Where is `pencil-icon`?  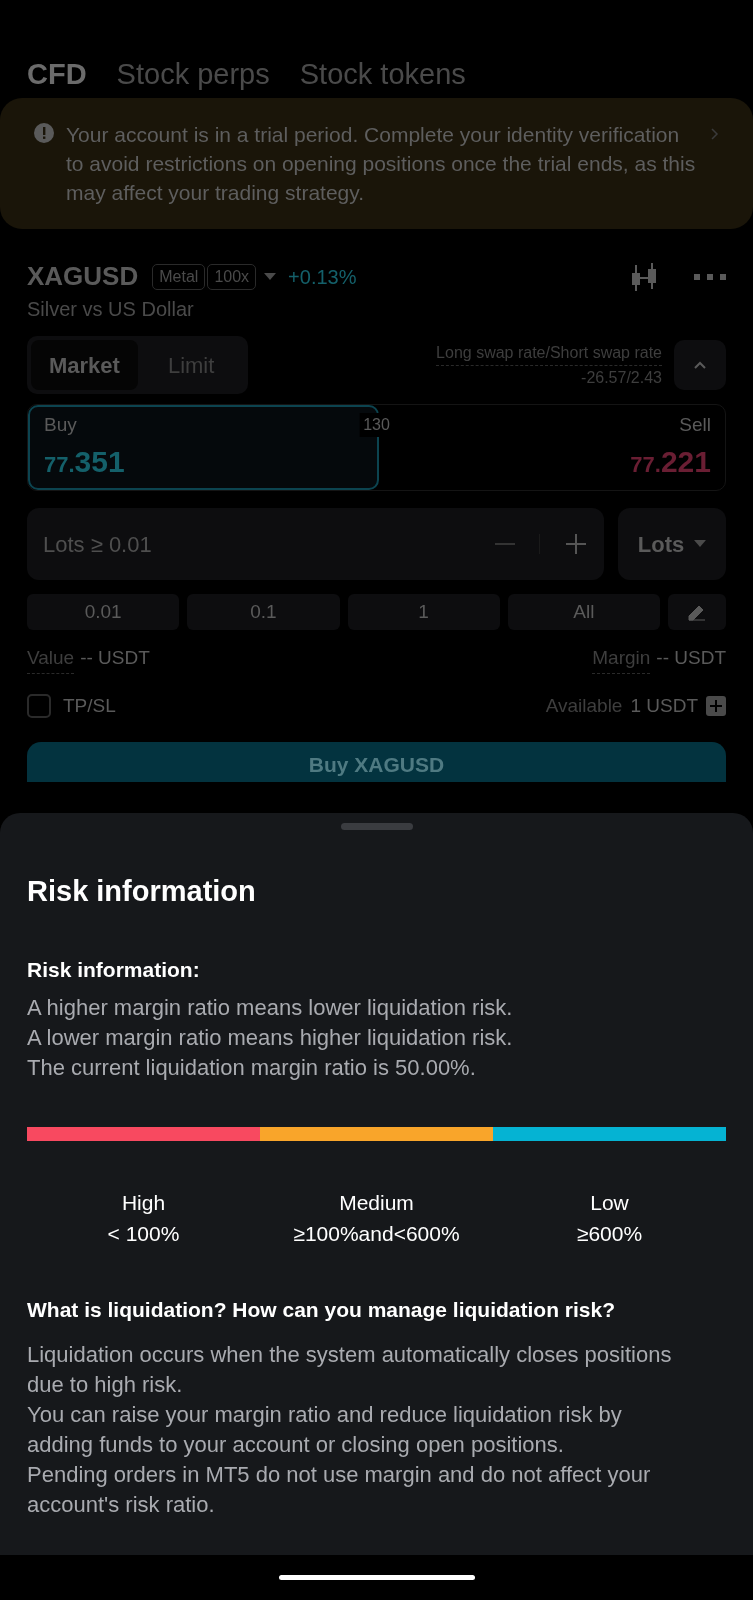
pencil-icon is located at coordinates (697, 612).